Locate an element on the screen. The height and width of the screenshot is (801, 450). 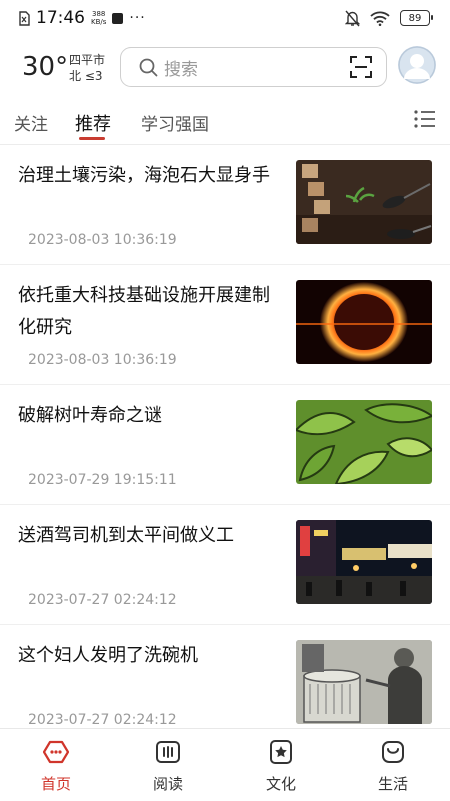
news-date: 2023-07-29 19:15:11 is located at coordinates (102, 480).